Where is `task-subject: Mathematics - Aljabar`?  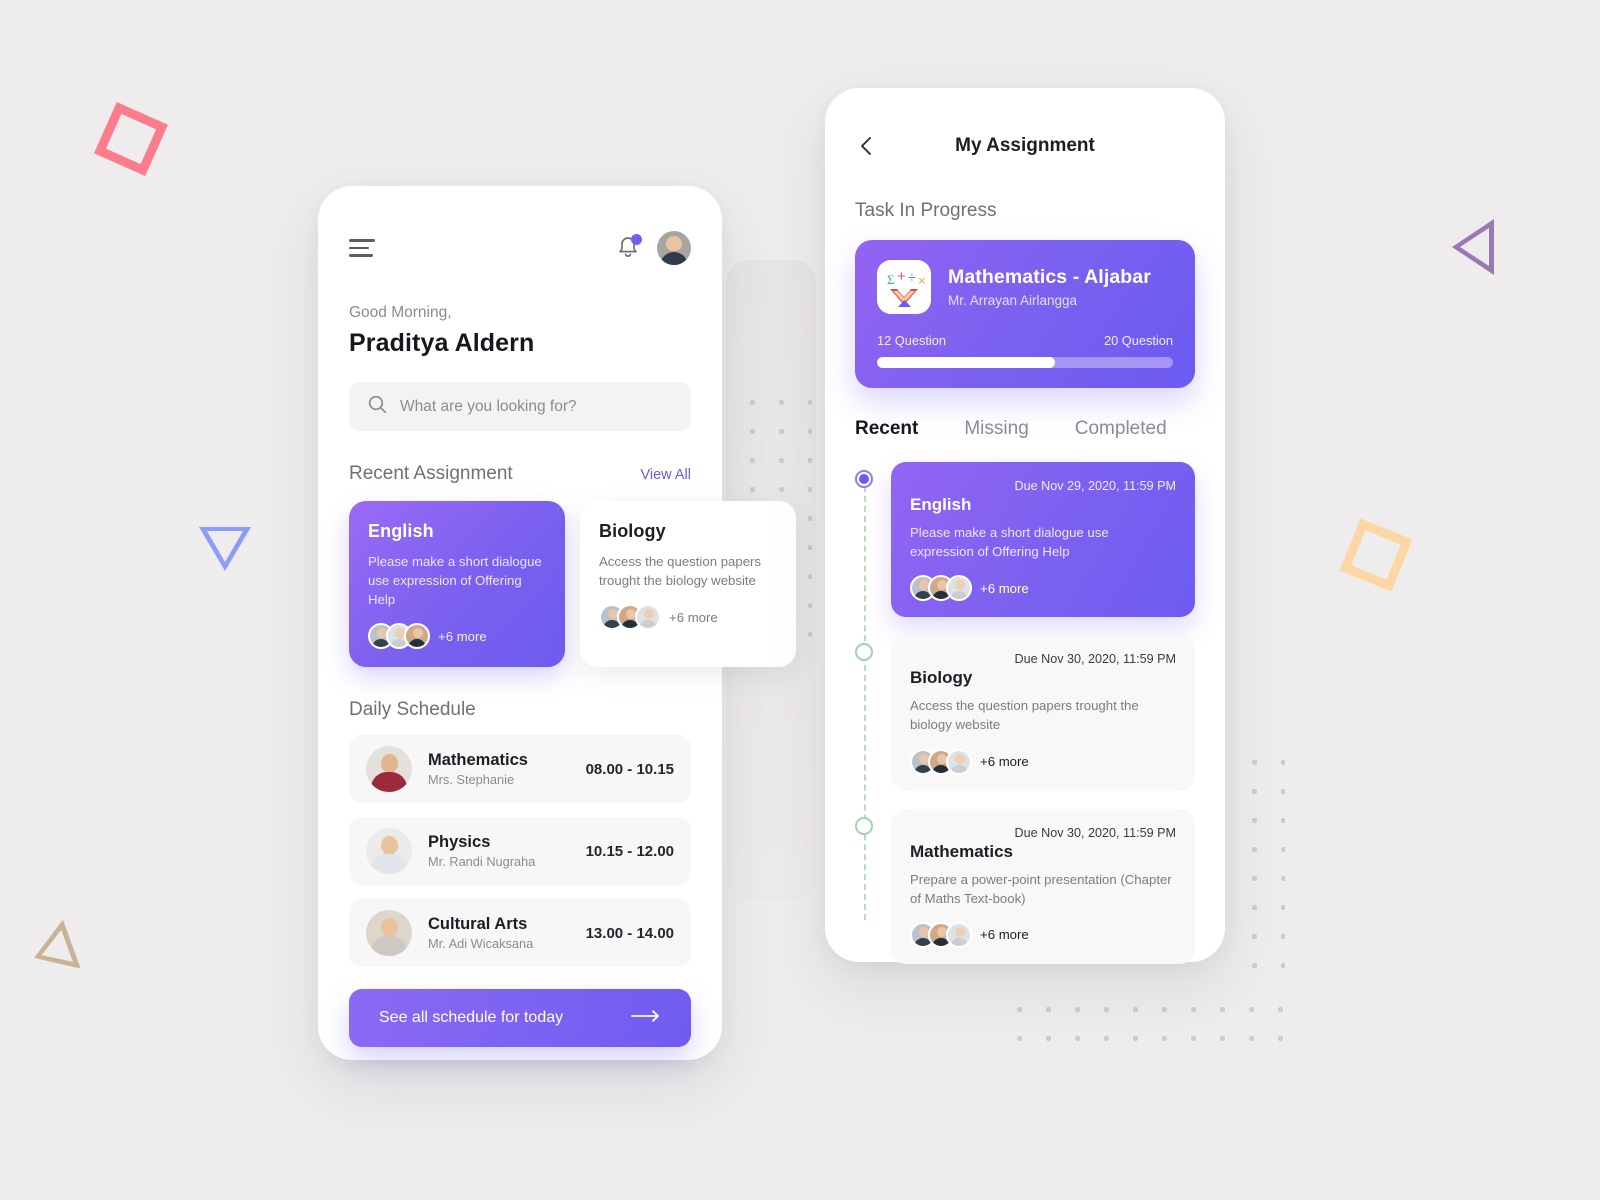 task-subject: Mathematics - Aljabar is located at coordinates (1049, 277).